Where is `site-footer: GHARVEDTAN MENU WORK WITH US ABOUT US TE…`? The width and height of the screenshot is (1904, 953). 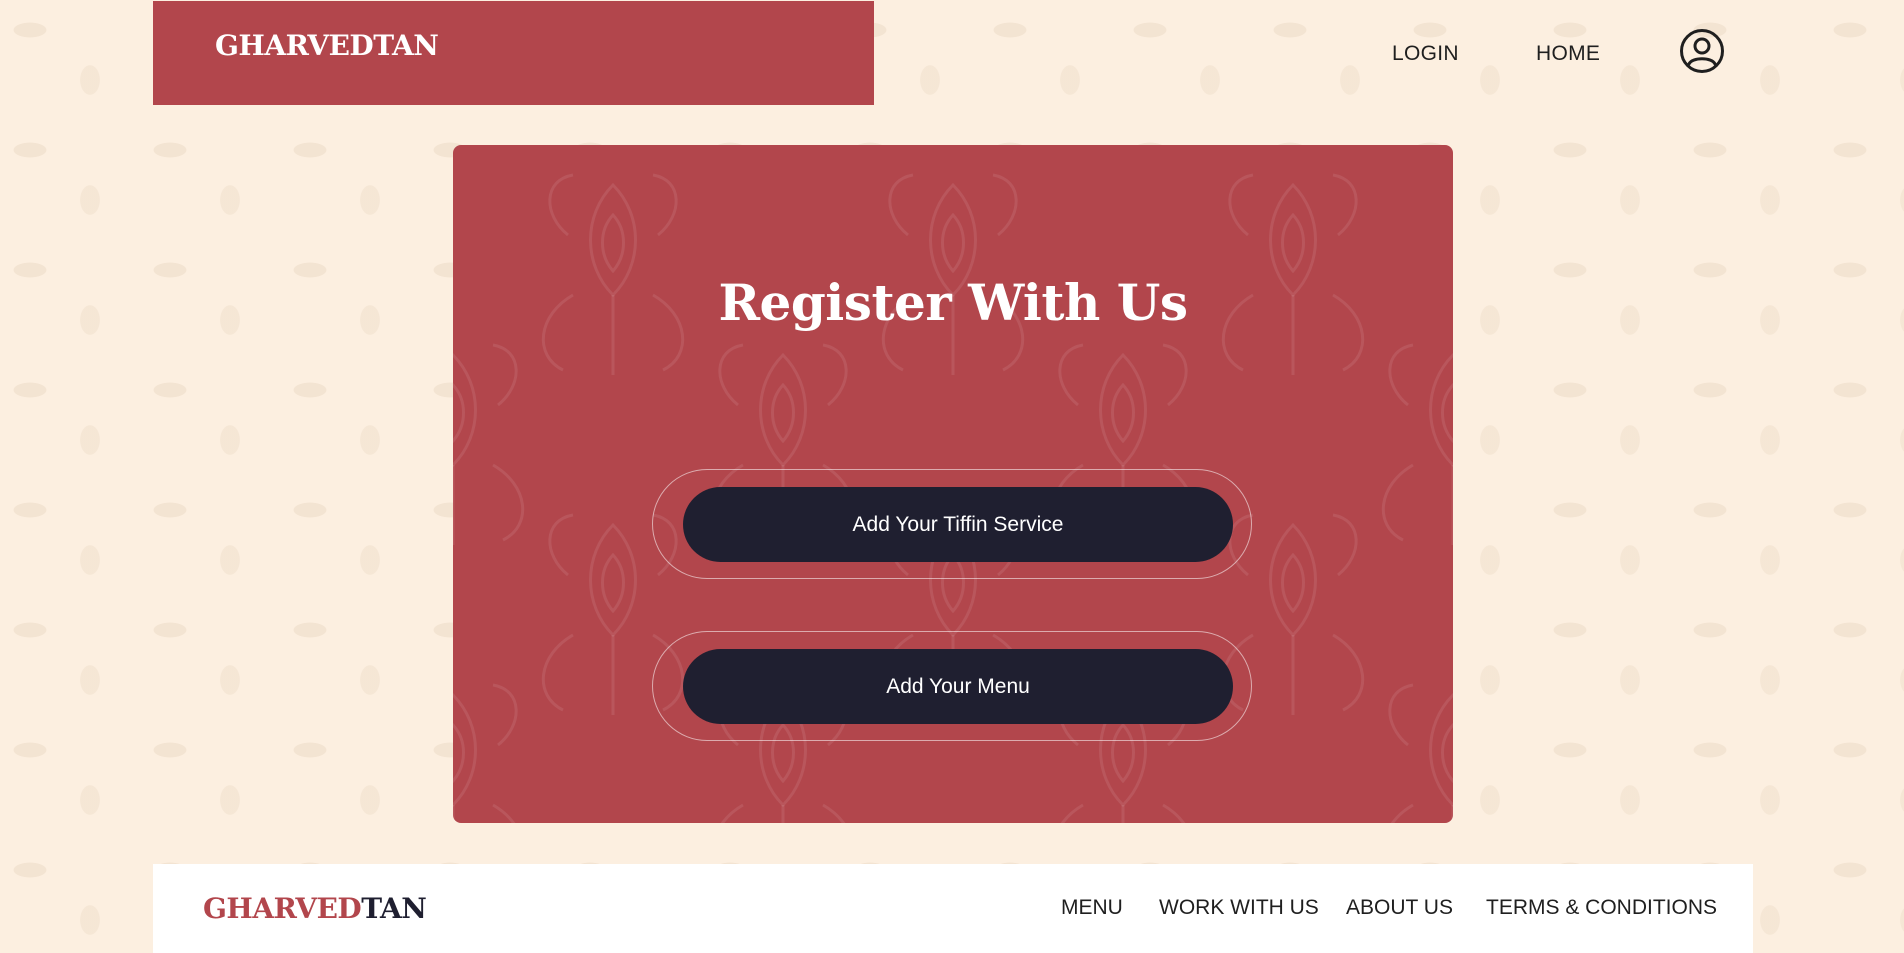
site-footer: GHARVEDTAN MENU WORK WITH US ABOUT US TE… is located at coordinates (953, 908).